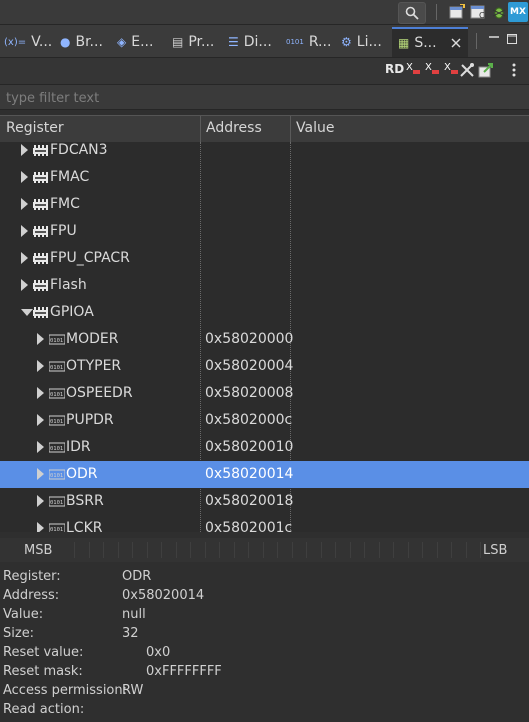 The height and width of the screenshot is (722, 529). Describe the element at coordinates (428, 67) in the screenshot. I see `x-marker: X` at that location.